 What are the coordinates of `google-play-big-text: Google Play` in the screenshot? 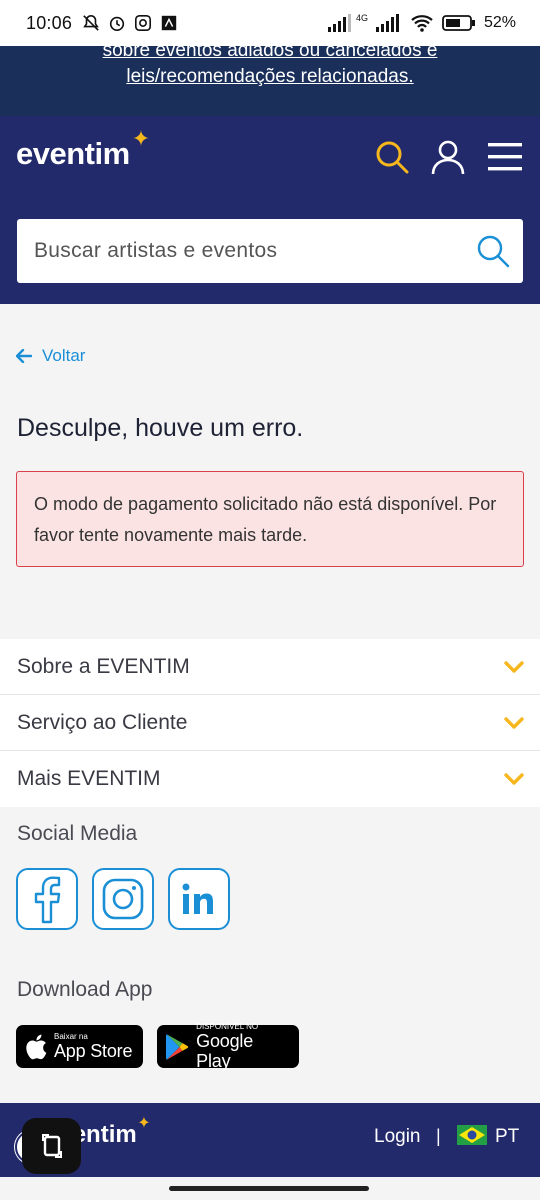 It's located at (225, 1051).